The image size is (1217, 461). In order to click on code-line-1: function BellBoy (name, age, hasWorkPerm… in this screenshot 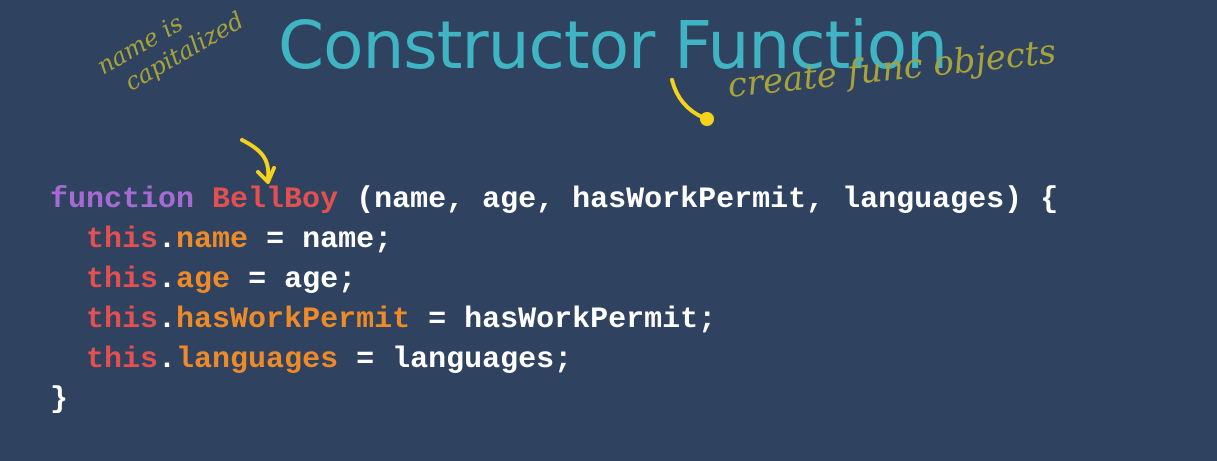, I will do `click(554, 200)`.